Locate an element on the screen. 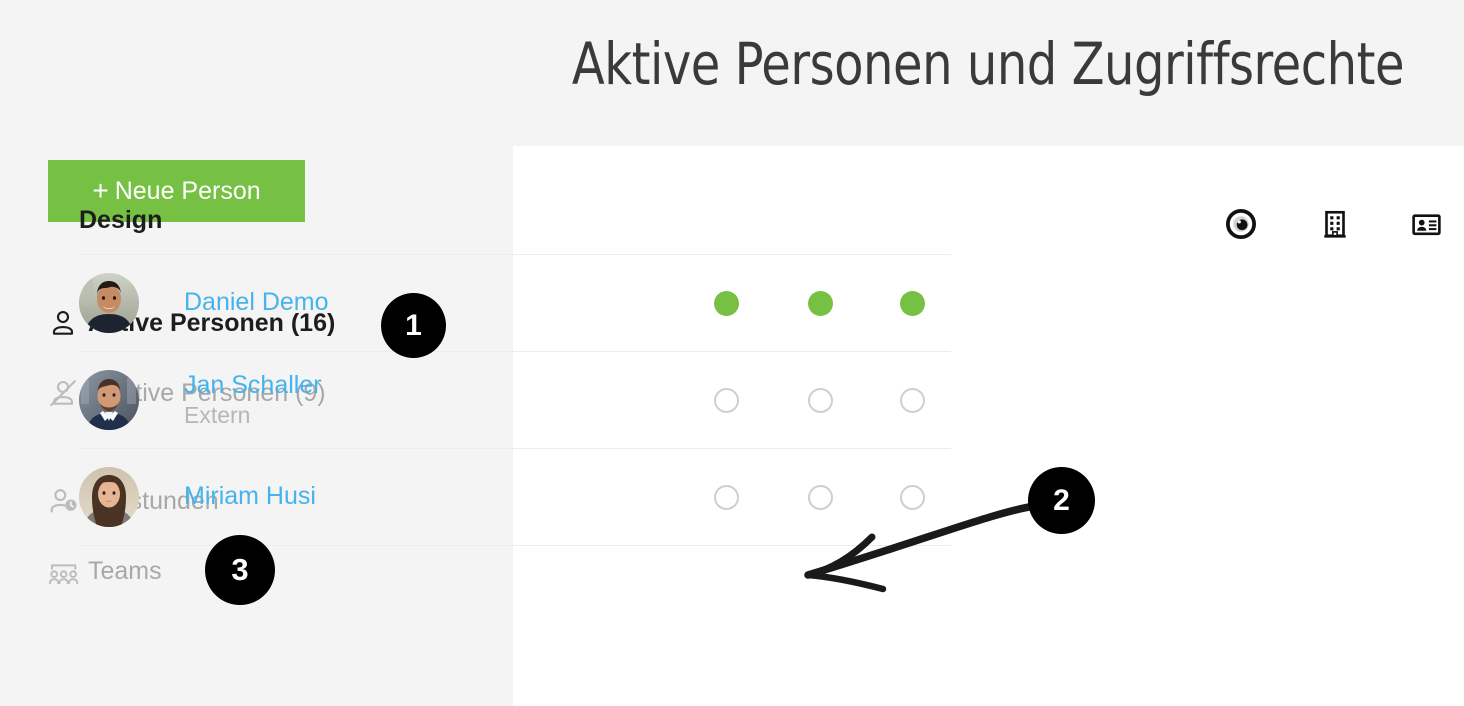 The height and width of the screenshot is (706, 1464). plus-icon: + is located at coordinates (100, 190).